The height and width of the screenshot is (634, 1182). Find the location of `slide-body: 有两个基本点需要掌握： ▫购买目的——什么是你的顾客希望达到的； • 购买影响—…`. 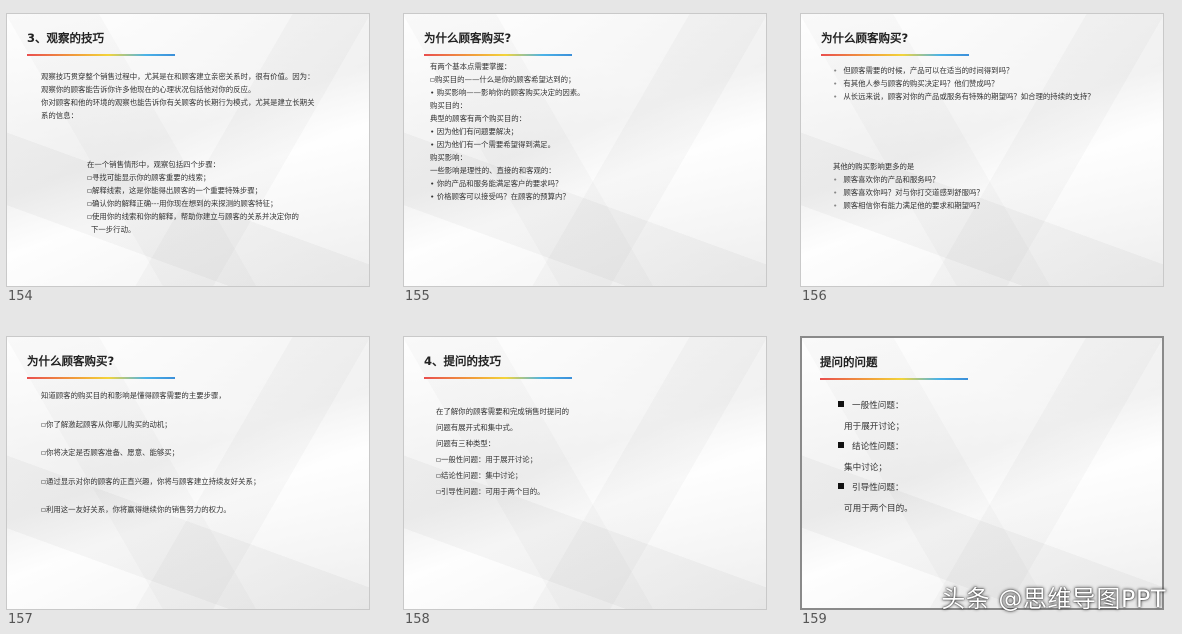

slide-body: 有两个基本点需要掌握： ▫购买目的——什么是你的顾客希望达到的； • 购买影响—… is located at coordinates (507, 131).